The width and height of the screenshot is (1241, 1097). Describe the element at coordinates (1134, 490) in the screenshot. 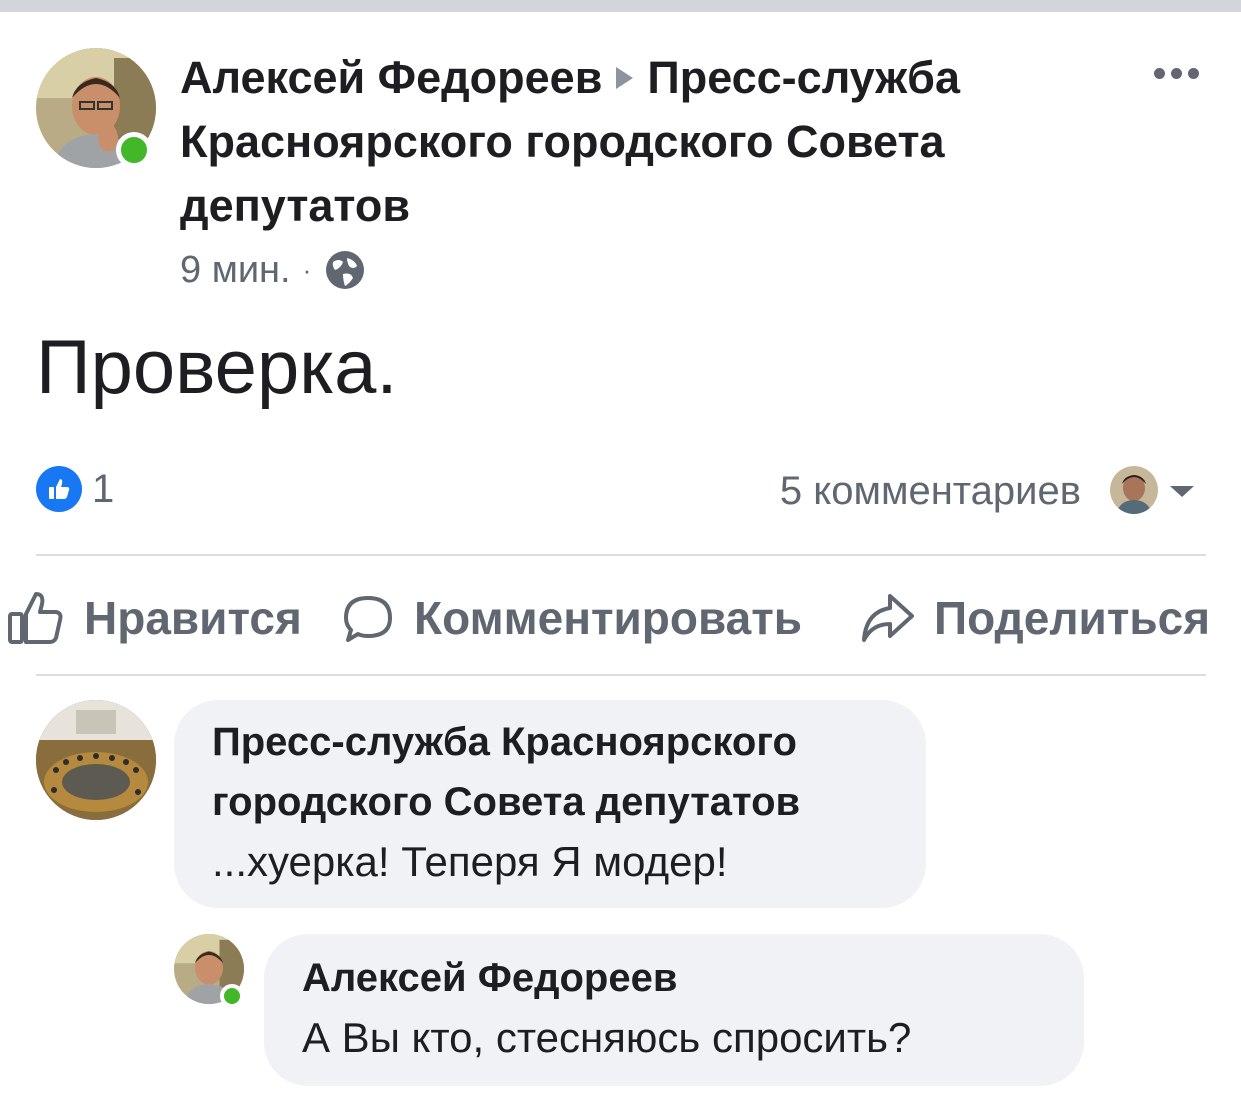

I see `viewer-avatar` at that location.